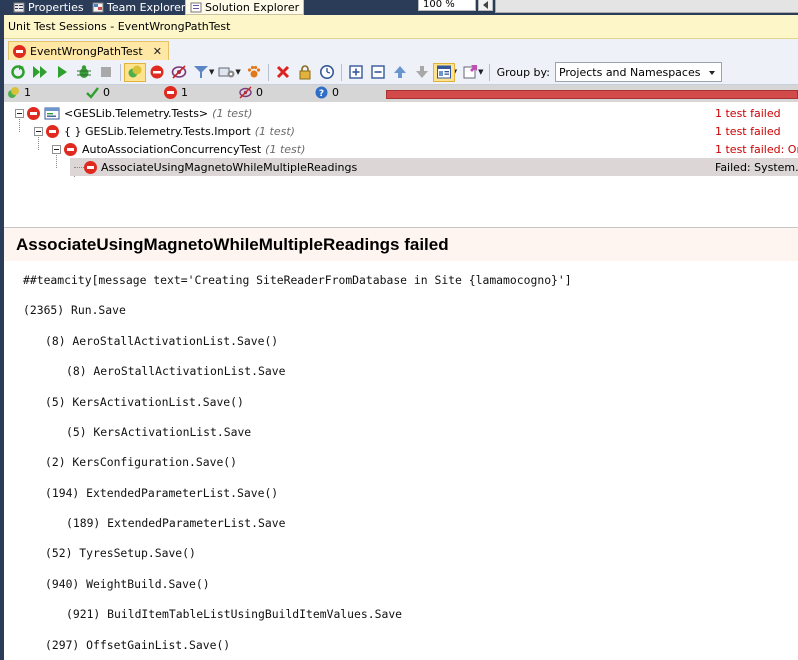 This screenshot has height=660, width=798. I want to click on group-by-value: Projects and Namespaces, so click(629, 72).